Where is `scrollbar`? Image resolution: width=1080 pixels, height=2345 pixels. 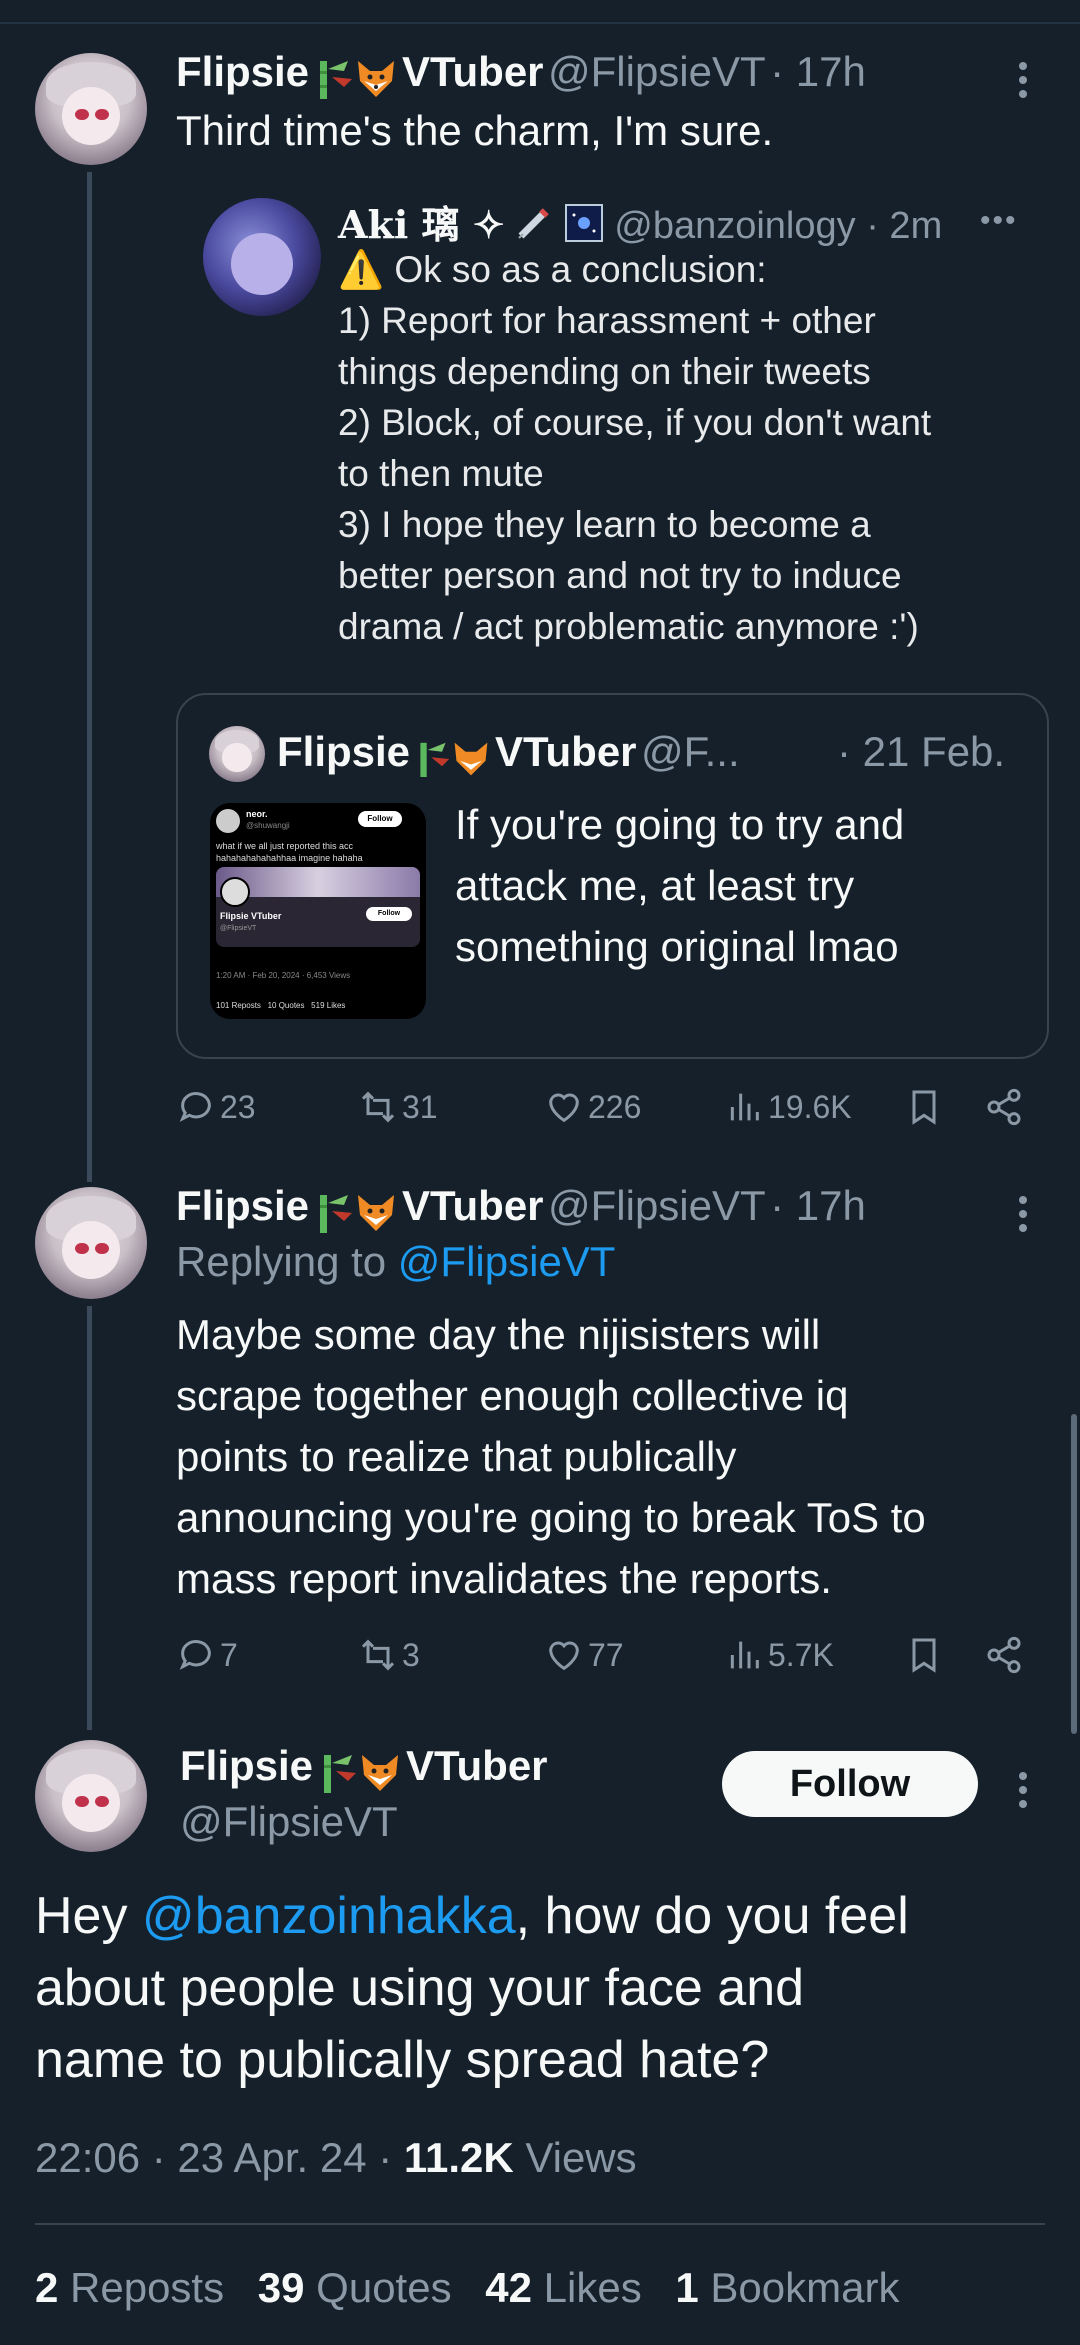
scrollbar is located at coordinates (1074, 1574).